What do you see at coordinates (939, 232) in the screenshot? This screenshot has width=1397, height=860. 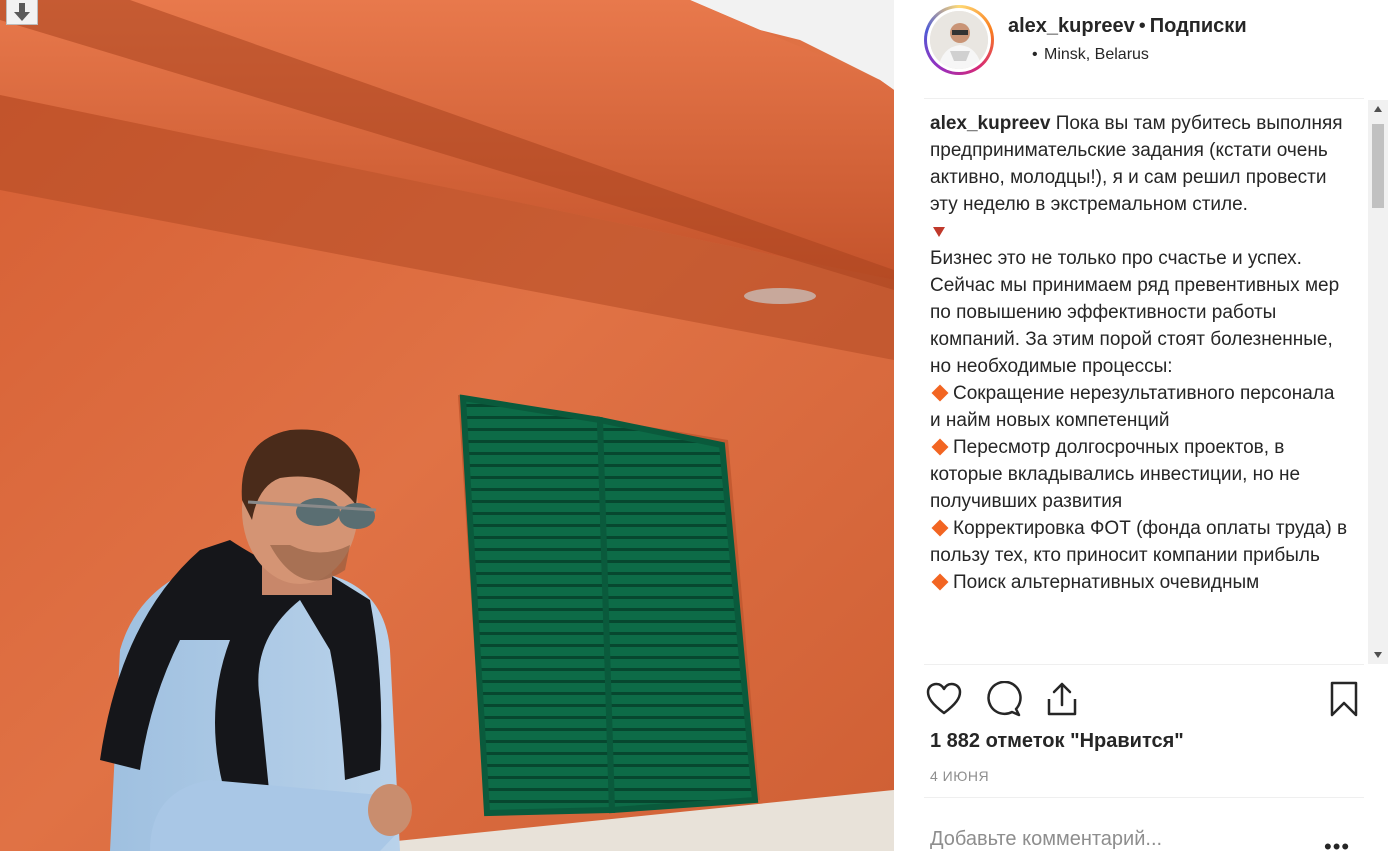 I see `red-triangle-icon` at bounding box center [939, 232].